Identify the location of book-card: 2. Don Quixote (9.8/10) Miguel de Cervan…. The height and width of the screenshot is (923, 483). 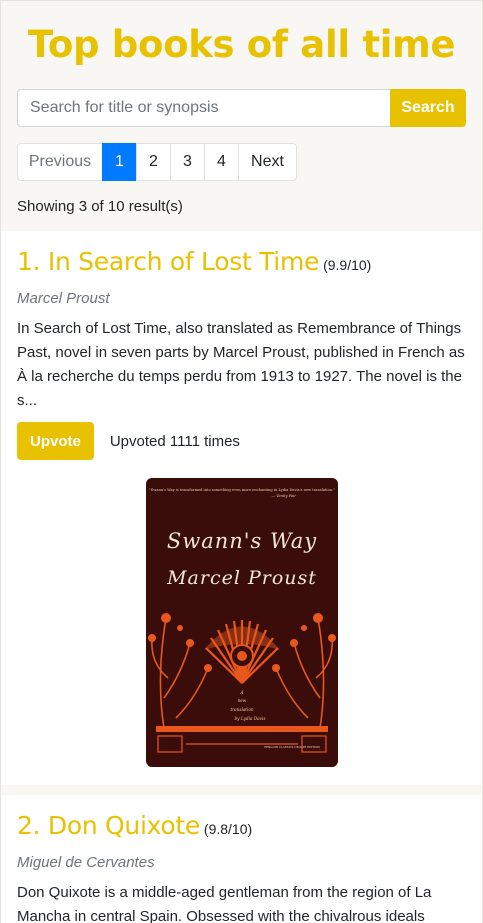
(241, 859).